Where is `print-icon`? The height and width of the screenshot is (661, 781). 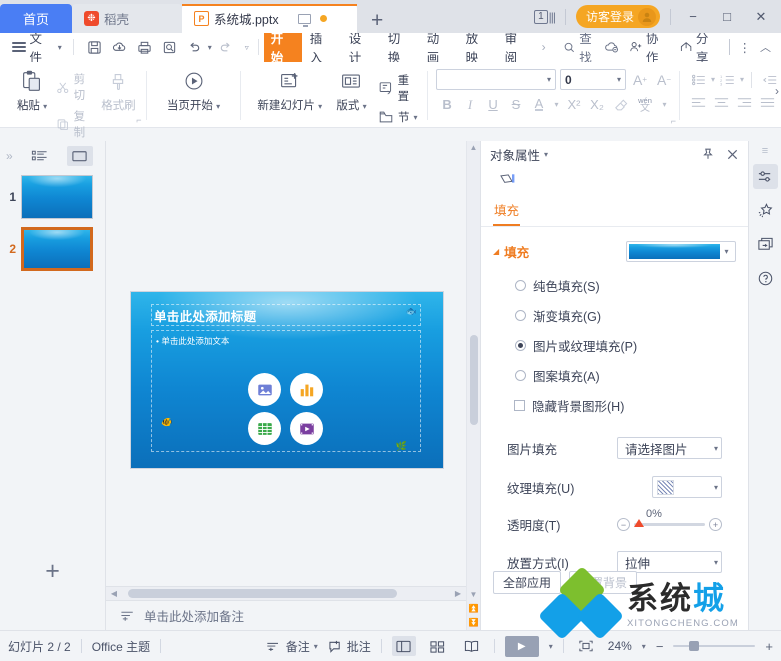 print-icon is located at coordinates (144, 47).